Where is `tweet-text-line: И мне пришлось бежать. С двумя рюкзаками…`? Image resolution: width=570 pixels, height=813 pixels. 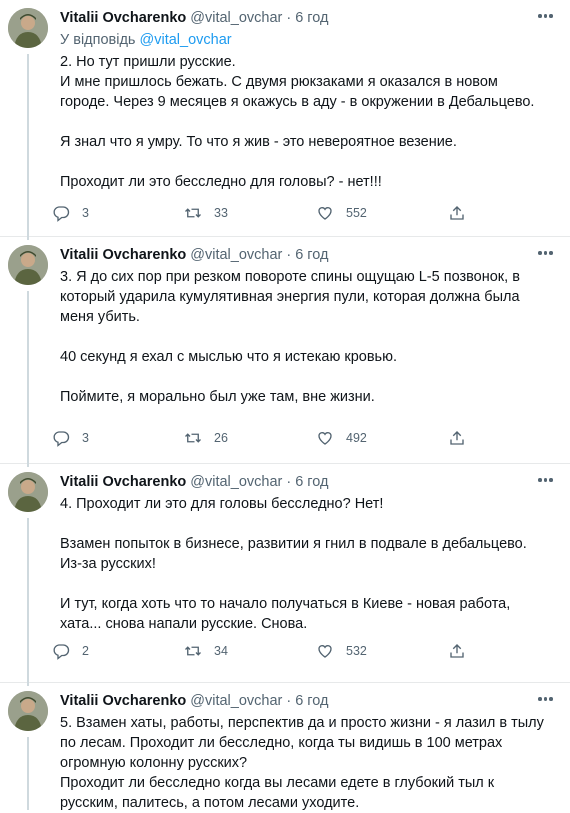 tweet-text-line: И мне пришлось бежать. С двумя рюкзаками… is located at coordinates (279, 82).